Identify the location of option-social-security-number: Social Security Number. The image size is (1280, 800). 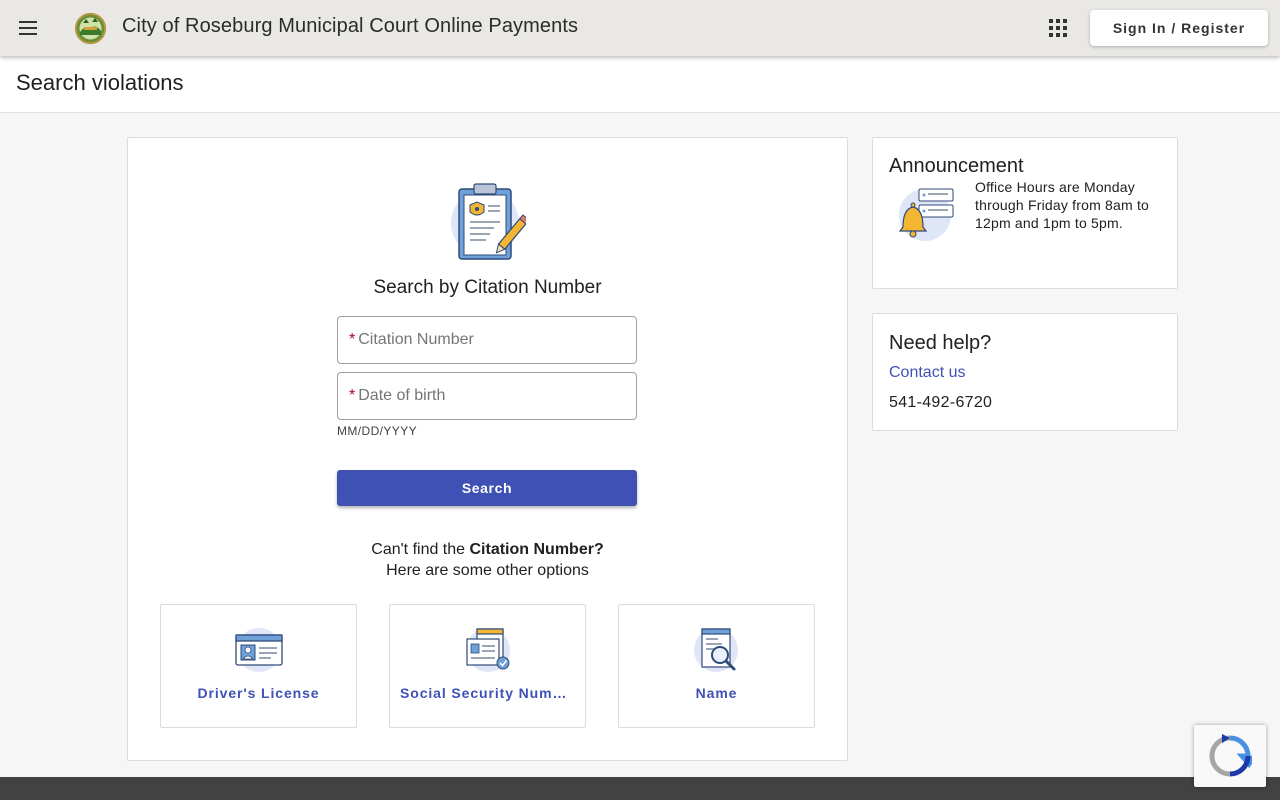
(487, 666).